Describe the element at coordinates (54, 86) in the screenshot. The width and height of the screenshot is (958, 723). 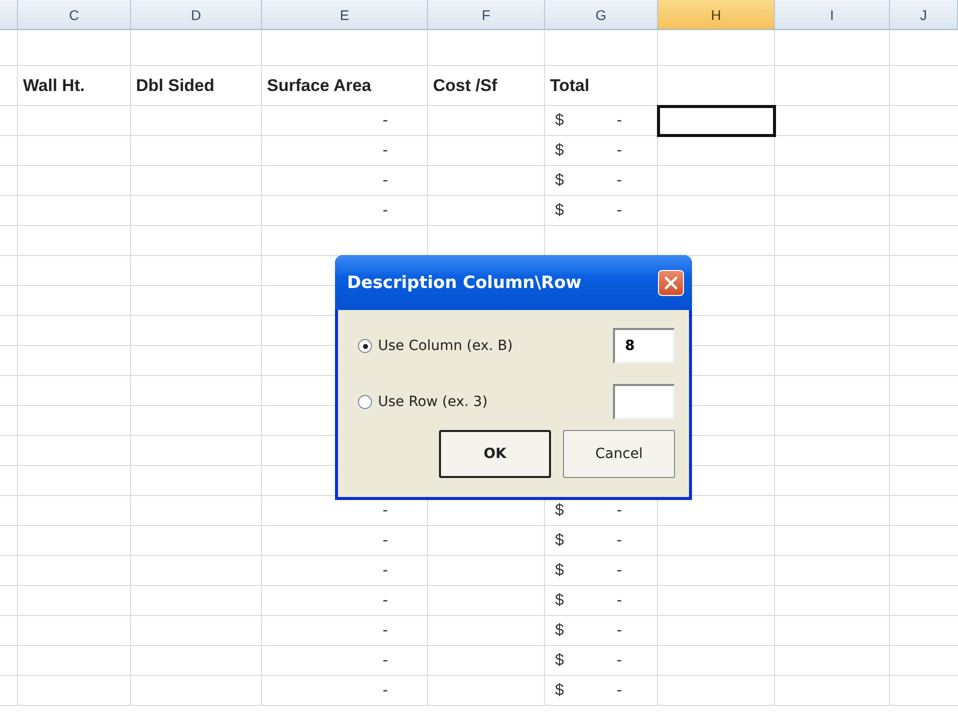
I see `column-heading: Wall Ht.` at that location.